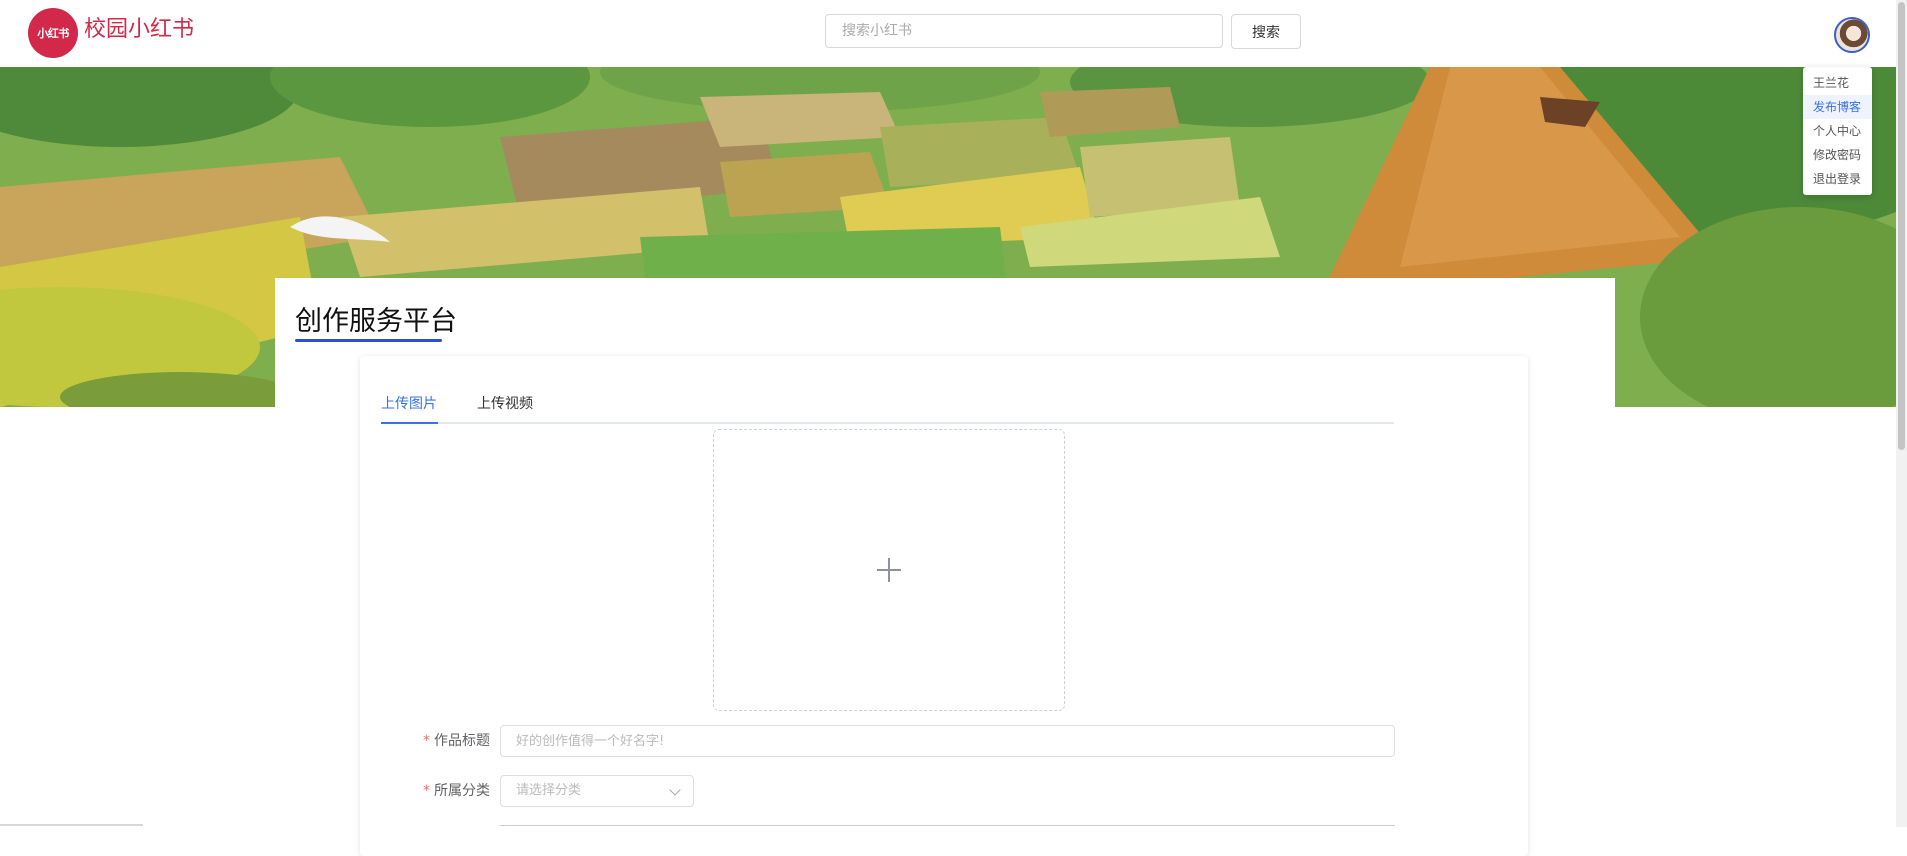  I want to click on plus-icon, so click(889, 570).